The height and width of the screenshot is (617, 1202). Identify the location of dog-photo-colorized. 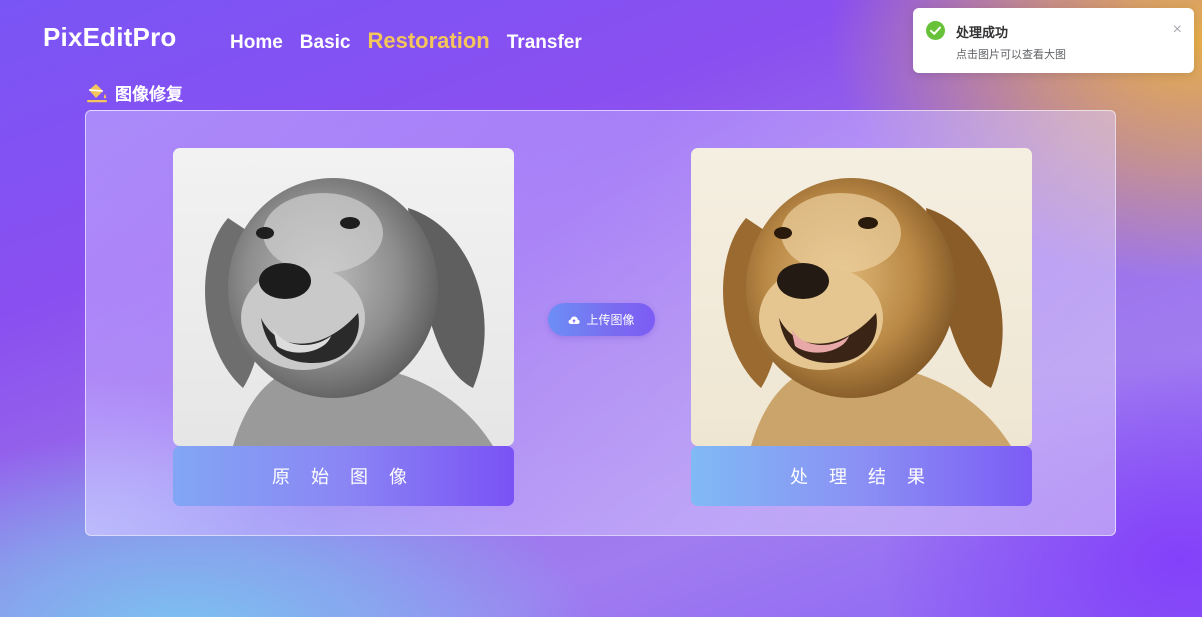
(861, 297).